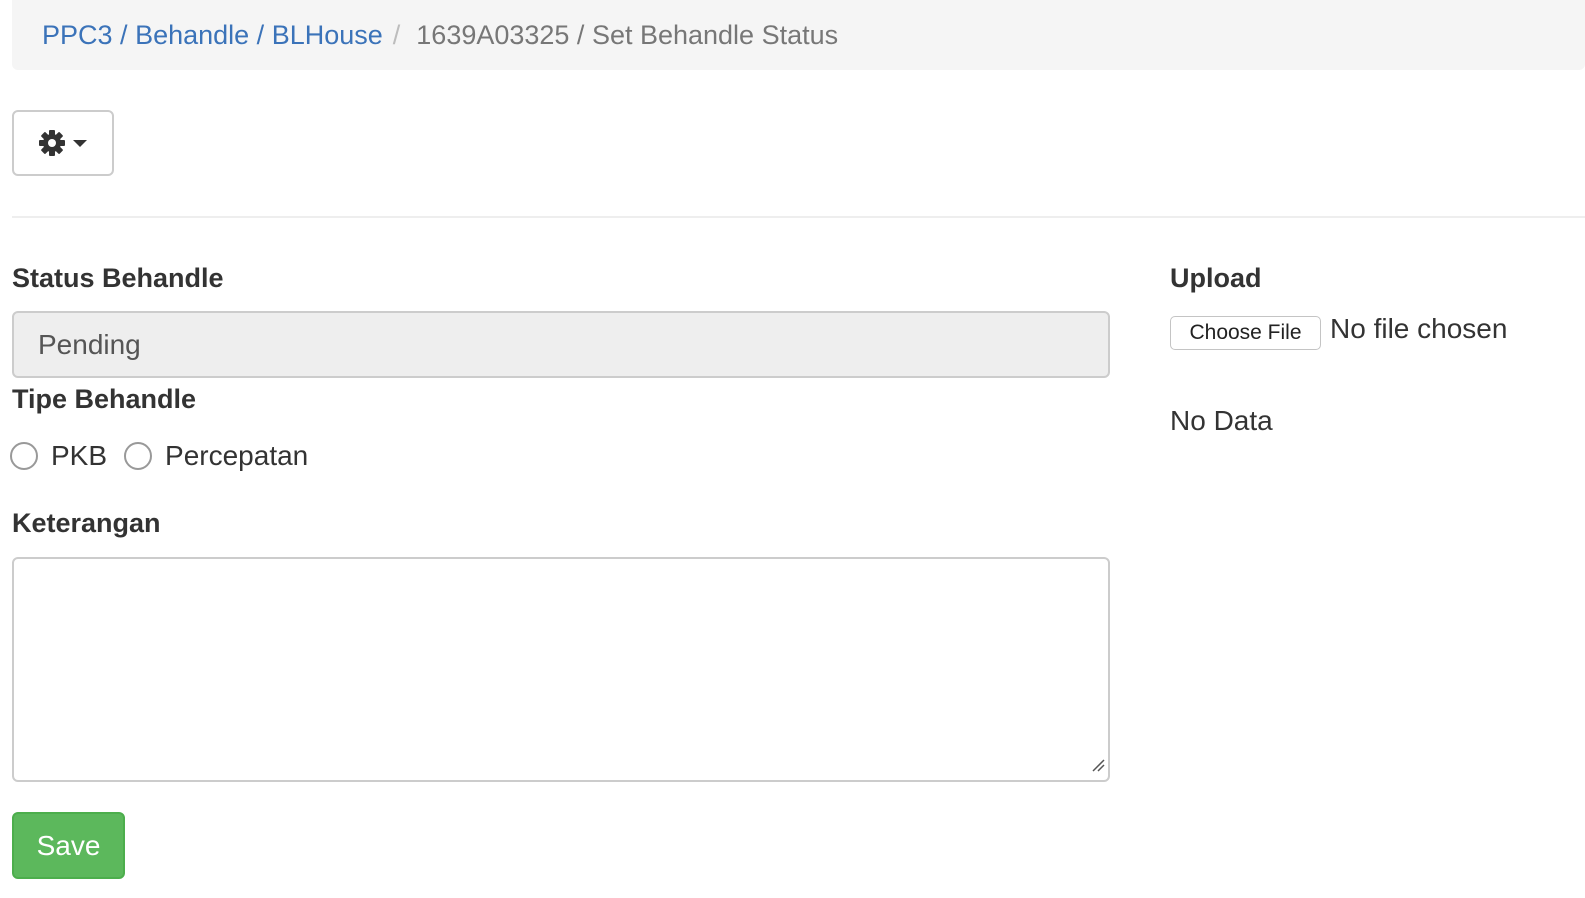 This screenshot has height=898, width=1585. Describe the element at coordinates (52, 143) in the screenshot. I see `gear-icon` at that location.